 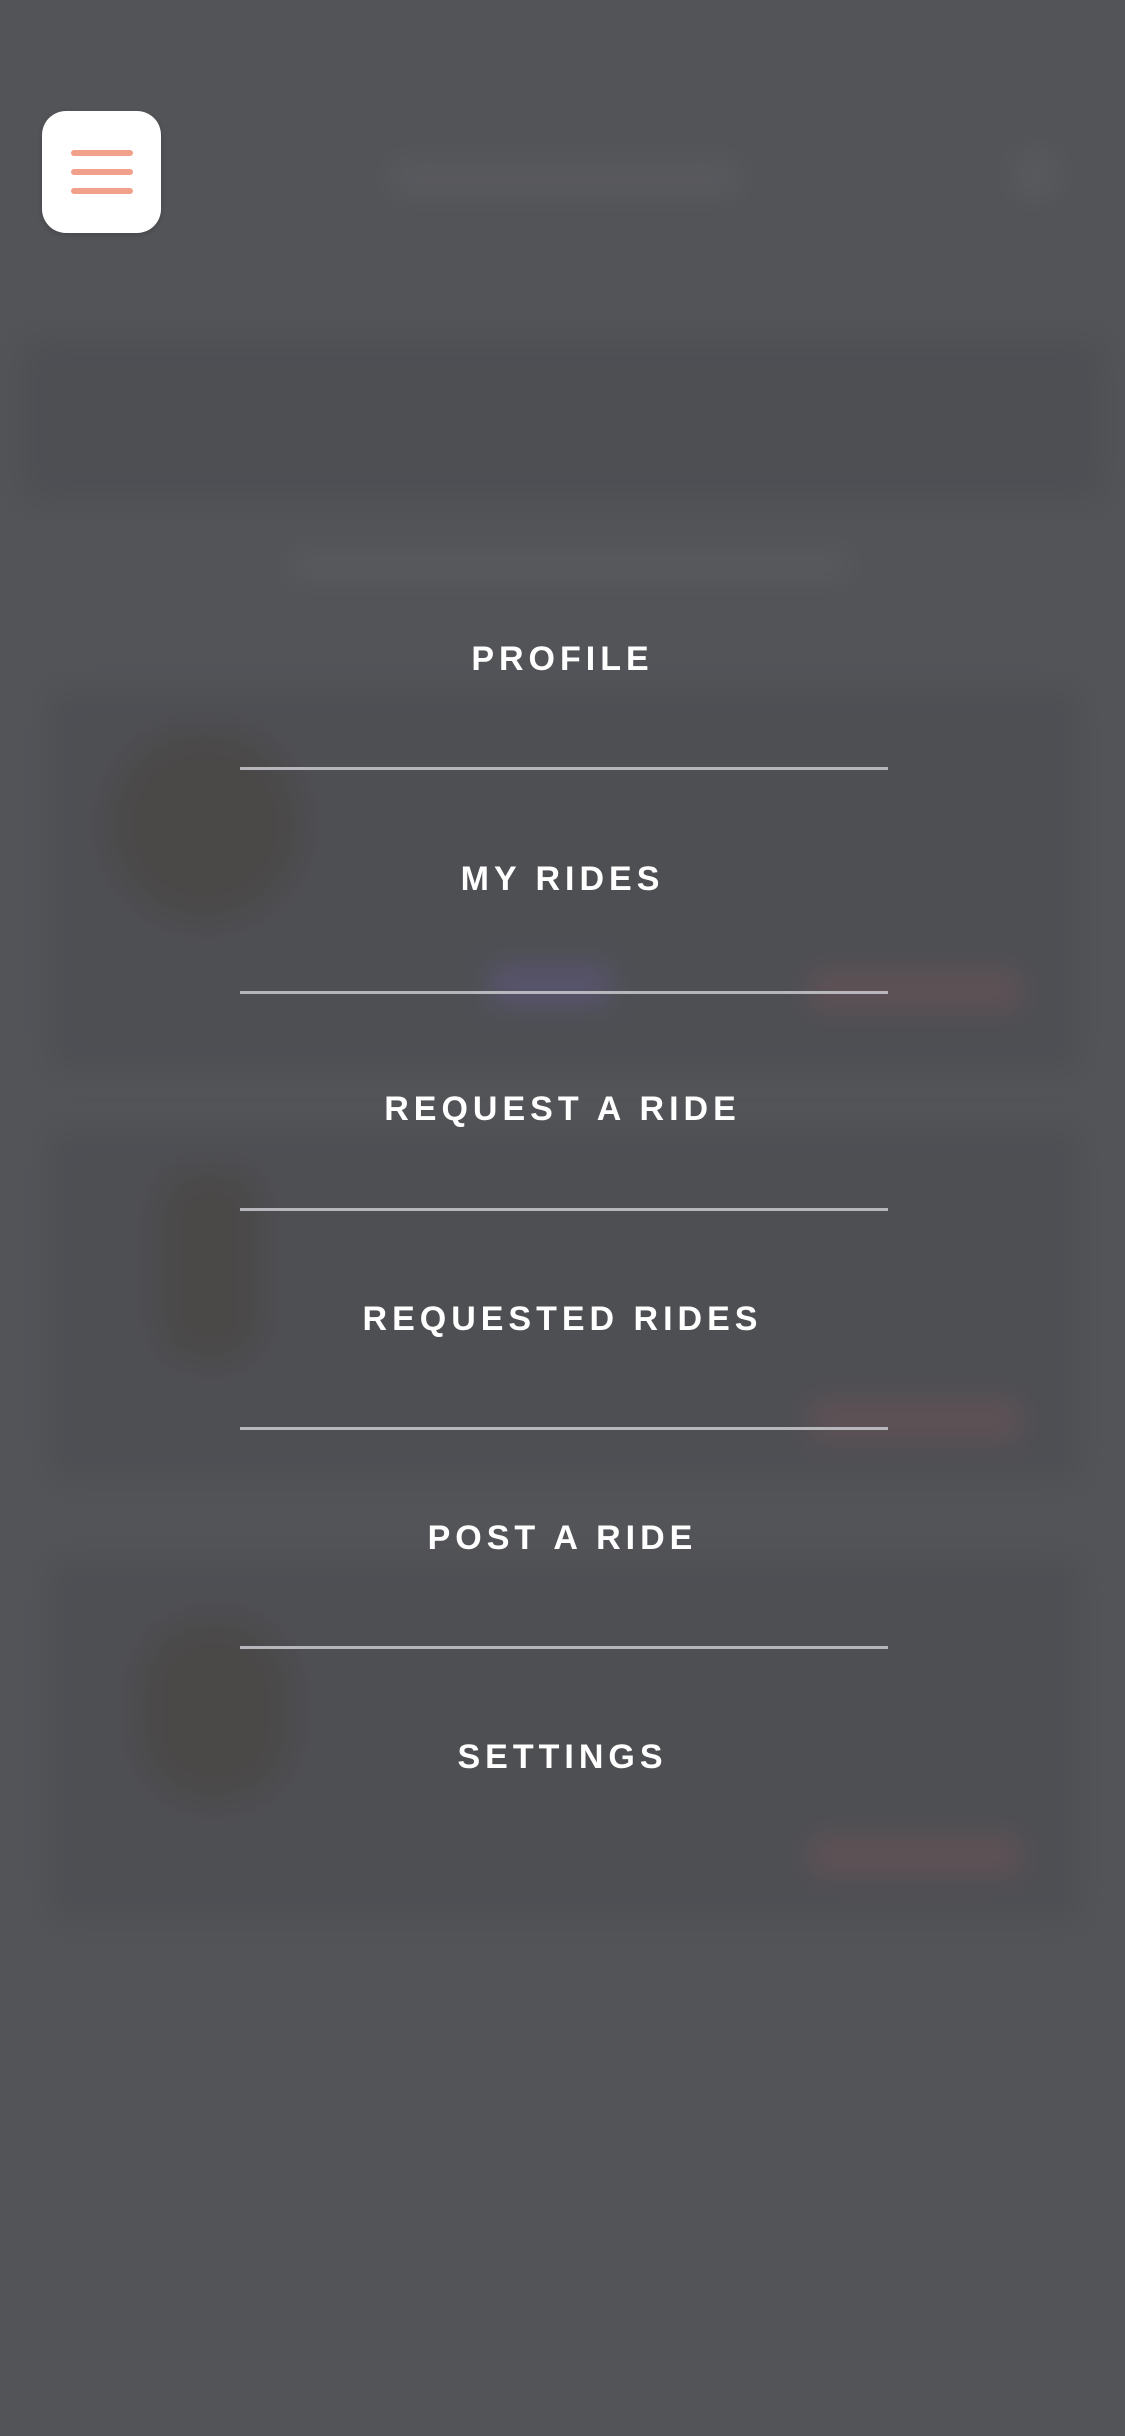 What do you see at coordinates (550, 985) in the screenshot?
I see `bg-chip-1a` at bounding box center [550, 985].